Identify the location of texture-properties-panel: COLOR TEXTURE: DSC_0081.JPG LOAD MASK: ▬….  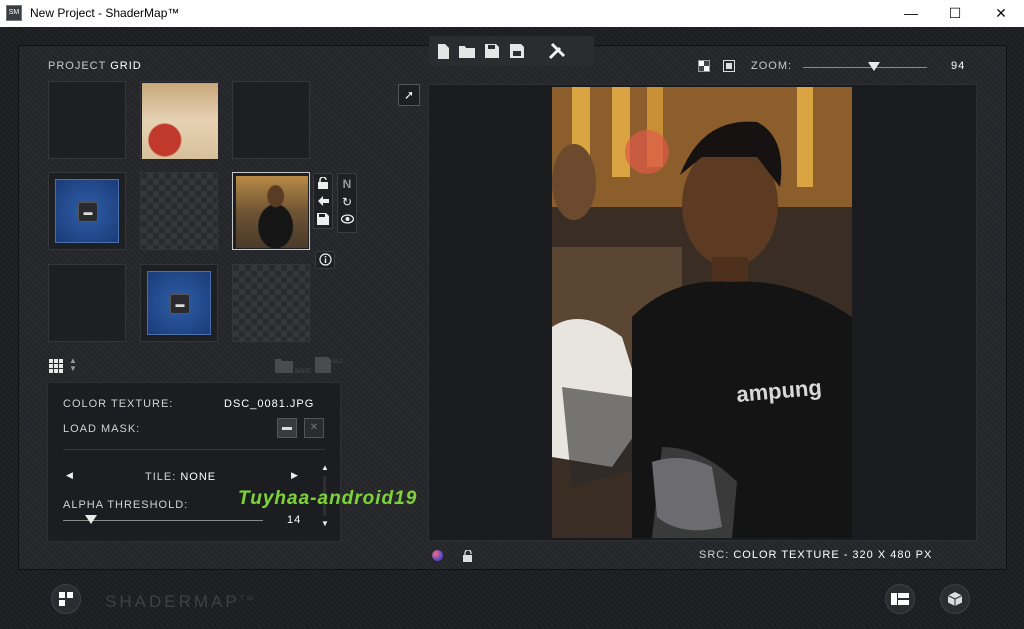
(194, 462).